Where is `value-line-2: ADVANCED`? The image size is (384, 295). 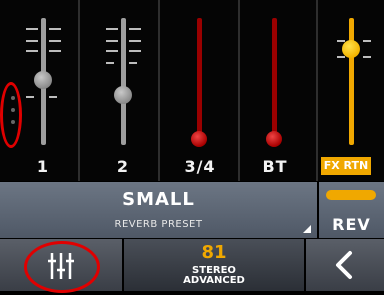 value-line-2: ADVANCED is located at coordinates (214, 280).